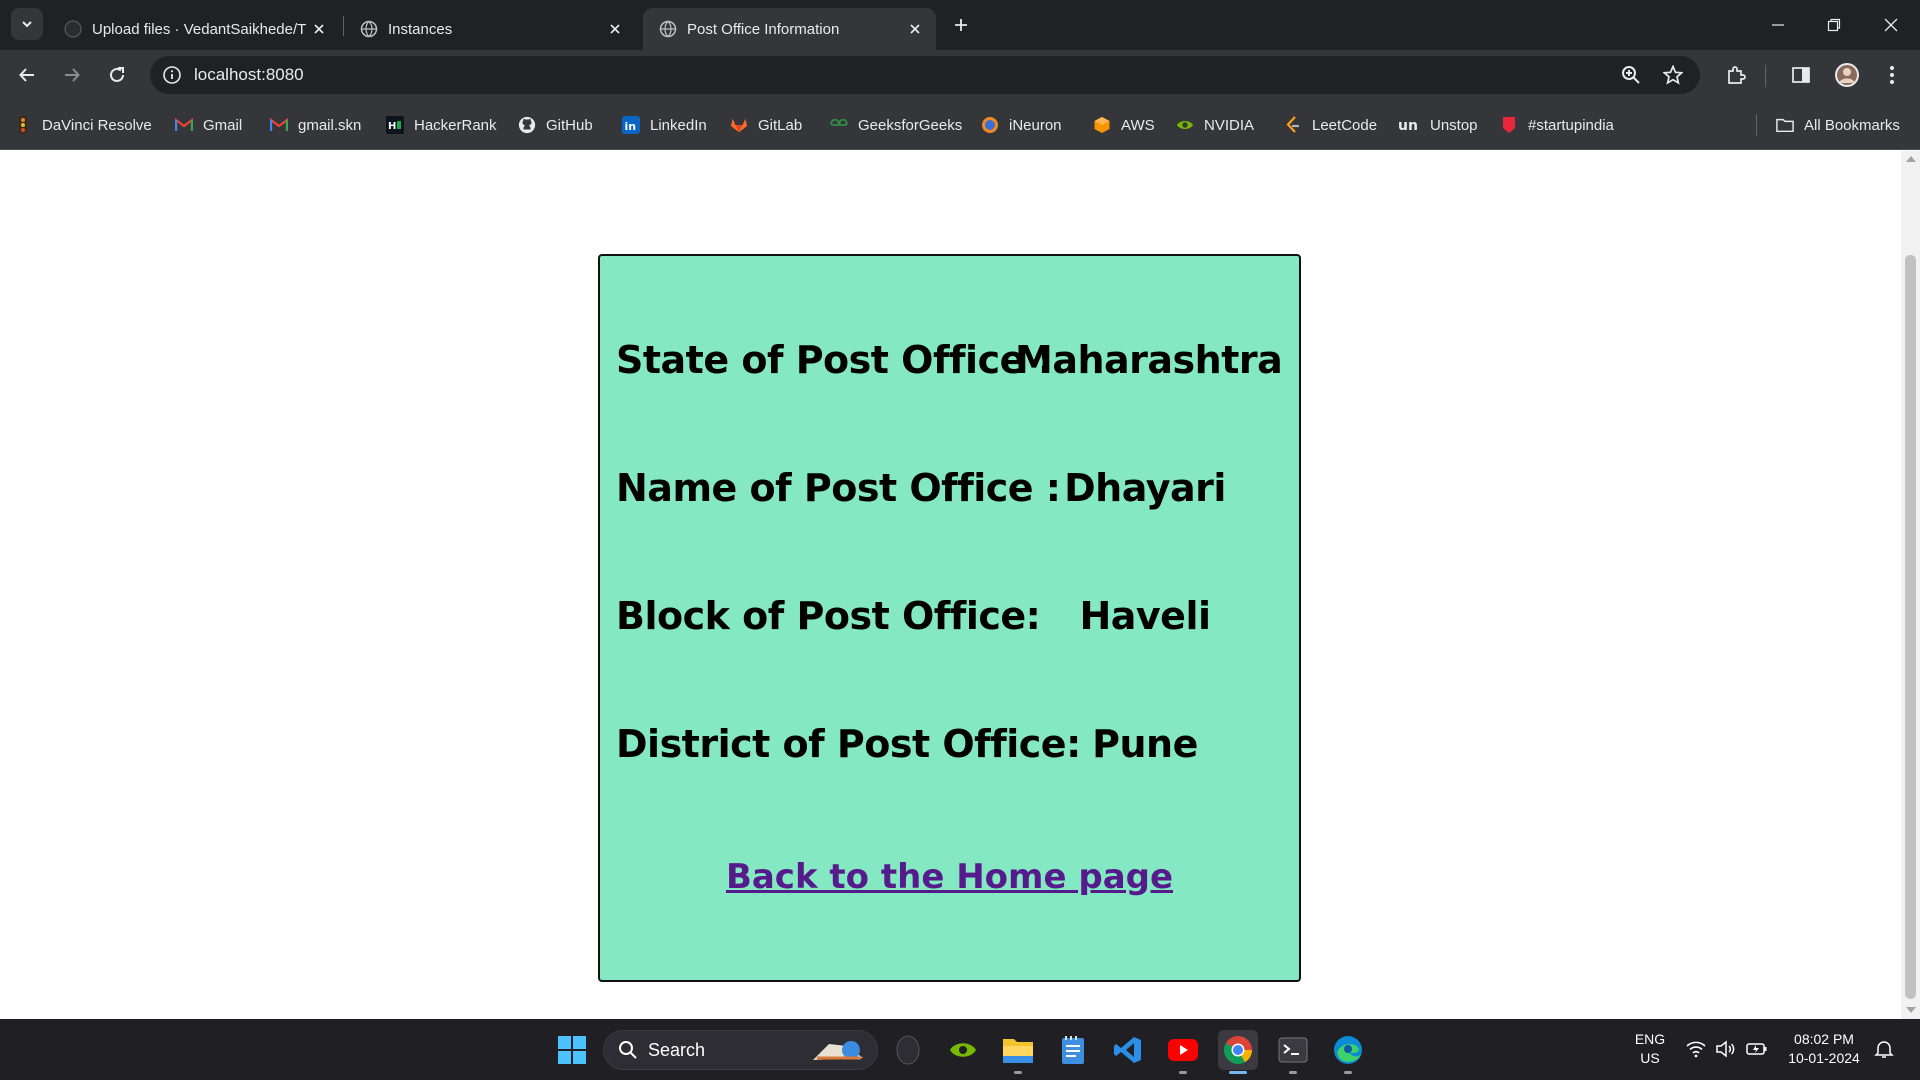 The width and height of the screenshot is (1920, 1080). I want to click on close-window-button, so click(1891, 25).